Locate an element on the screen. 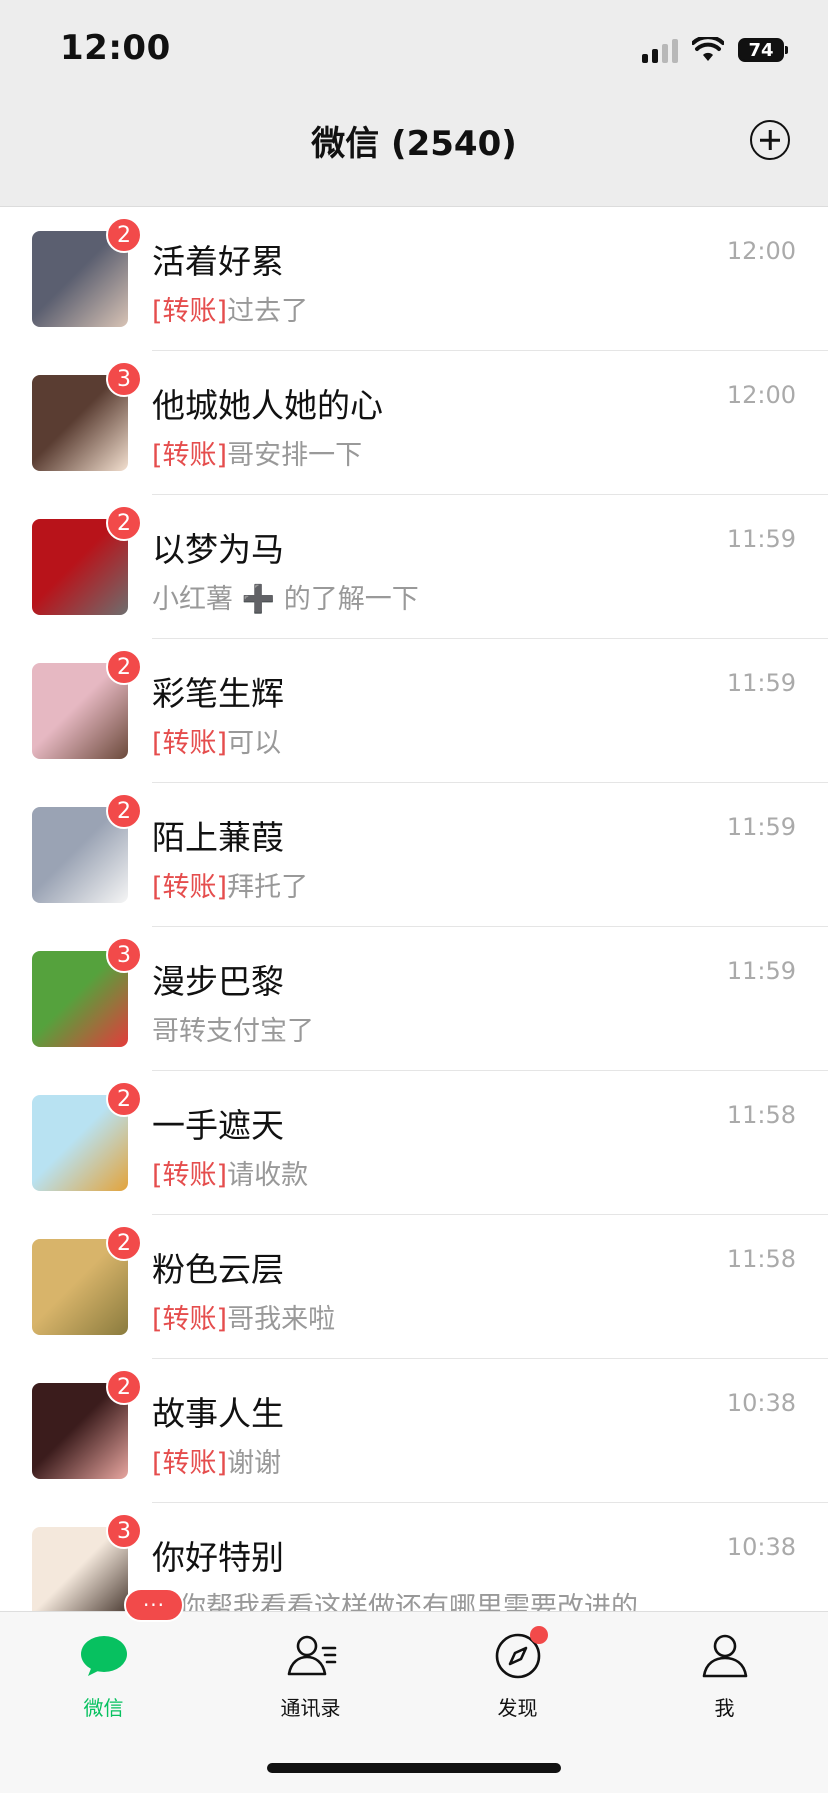  chat-preview: [转账]可以 is located at coordinates (216, 740).